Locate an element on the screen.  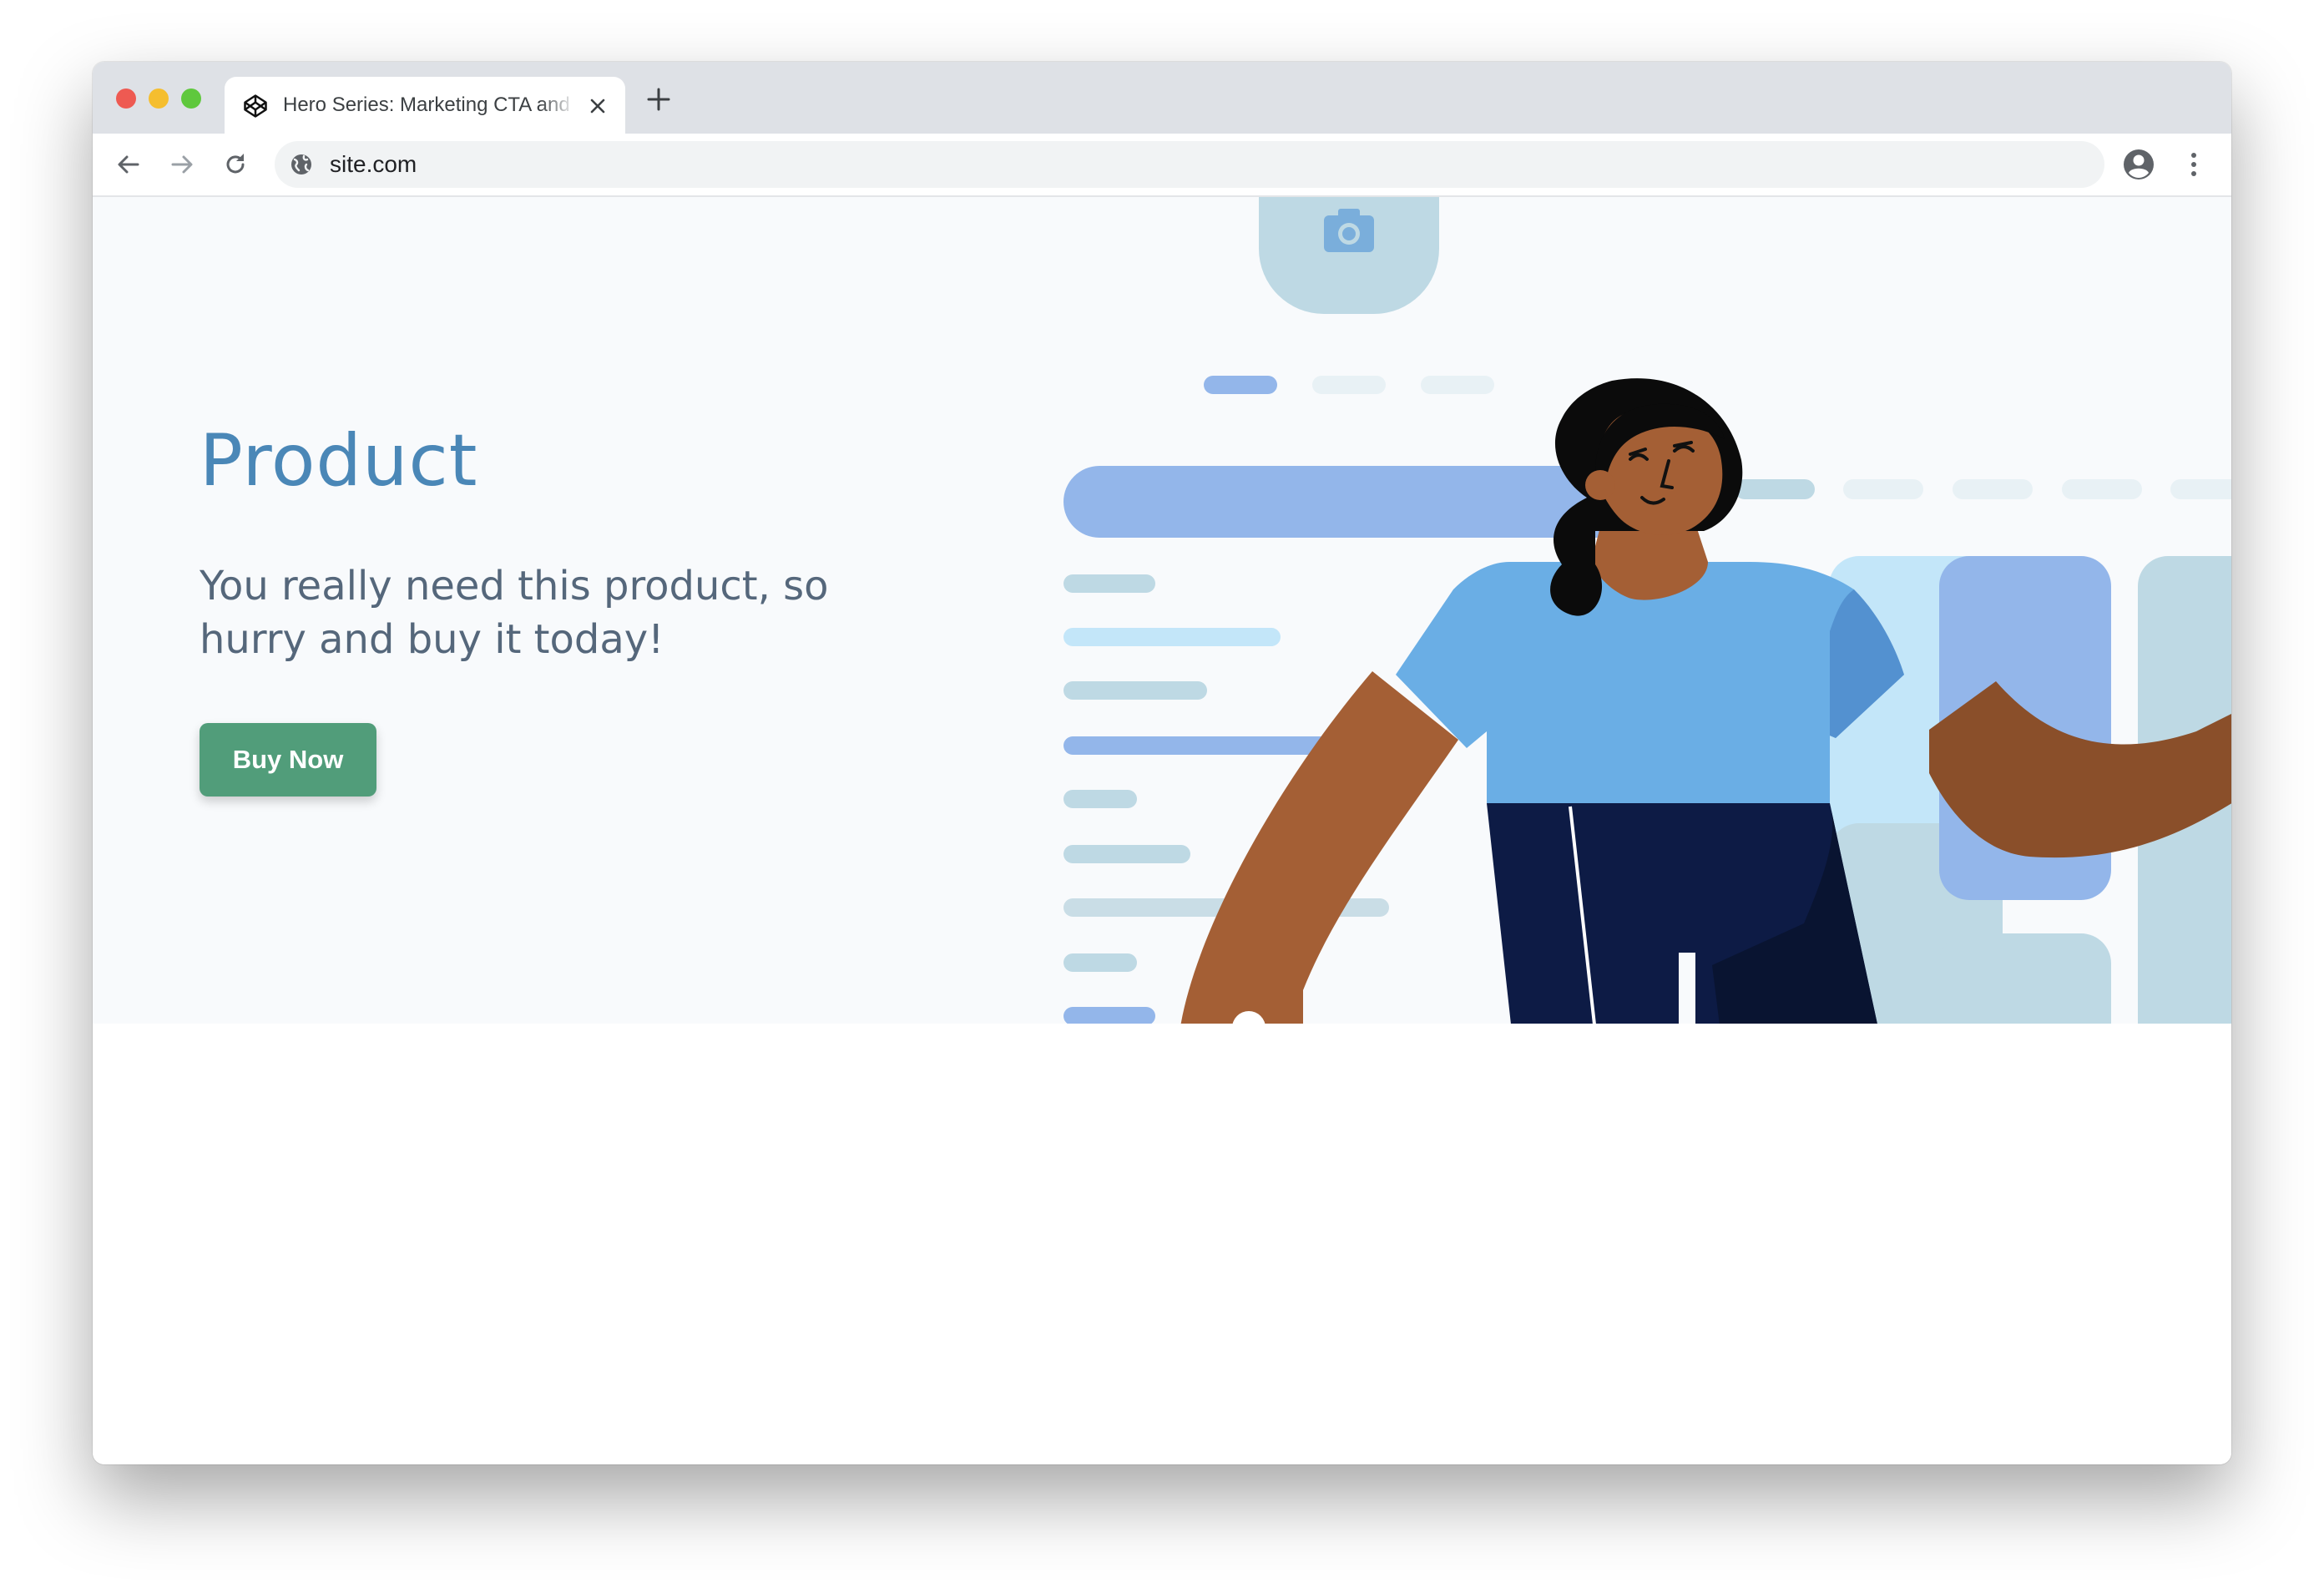
url-text: site.com is located at coordinates (373, 164).